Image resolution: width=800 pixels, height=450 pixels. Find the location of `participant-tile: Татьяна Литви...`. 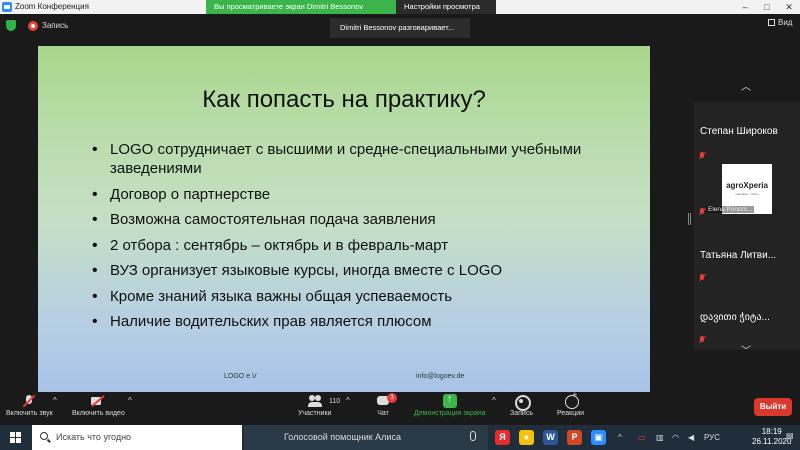

participant-tile: Татьяна Литви... is located at coordinates (747, 257).